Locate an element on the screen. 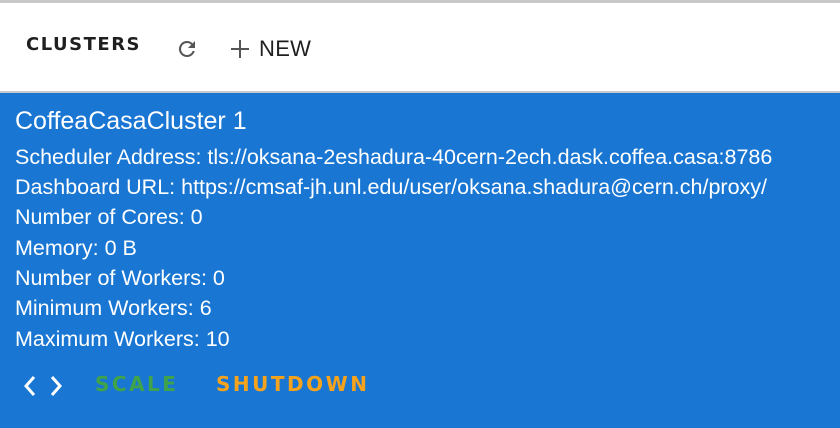  code-icon is located at coordinates (43, 386).